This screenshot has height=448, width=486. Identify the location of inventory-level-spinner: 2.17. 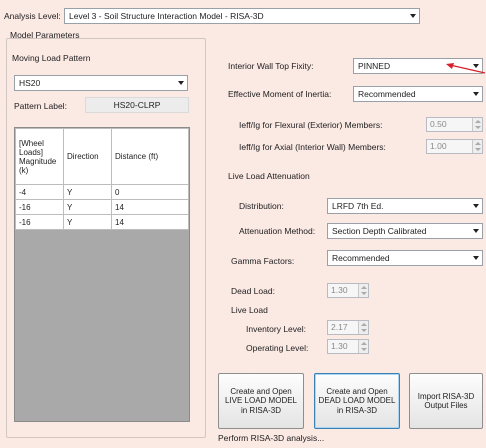
(348, 327).